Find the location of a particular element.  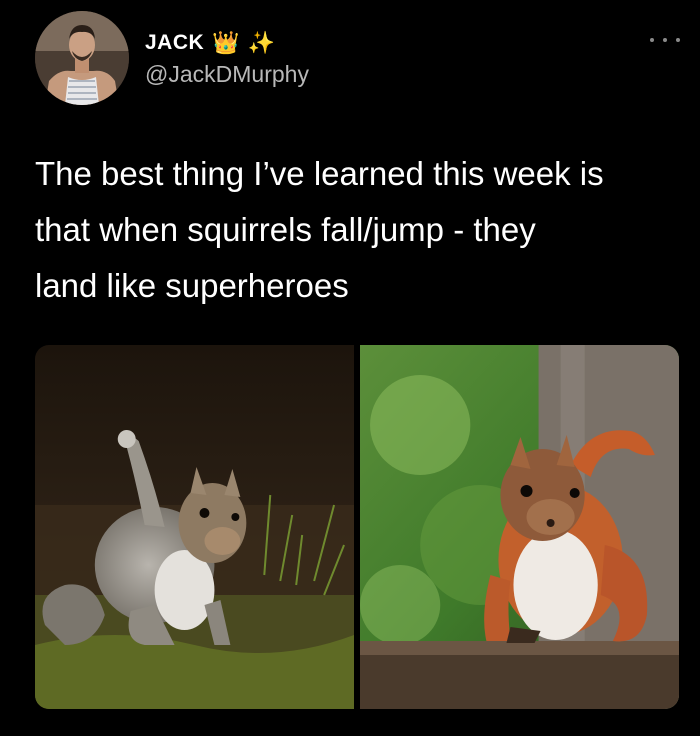

sparkles-emoji-icon: ✨ is located at coordinates (261, 42).